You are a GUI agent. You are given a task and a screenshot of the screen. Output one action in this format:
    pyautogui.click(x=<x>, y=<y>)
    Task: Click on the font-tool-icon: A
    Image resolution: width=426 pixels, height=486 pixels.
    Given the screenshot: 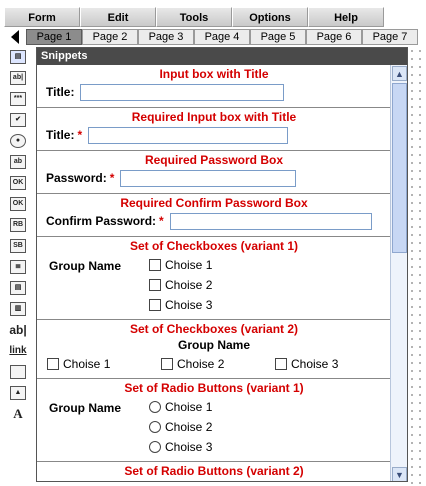 What is the action you would take?
    pyautogui.click(x=18, y=413)
    